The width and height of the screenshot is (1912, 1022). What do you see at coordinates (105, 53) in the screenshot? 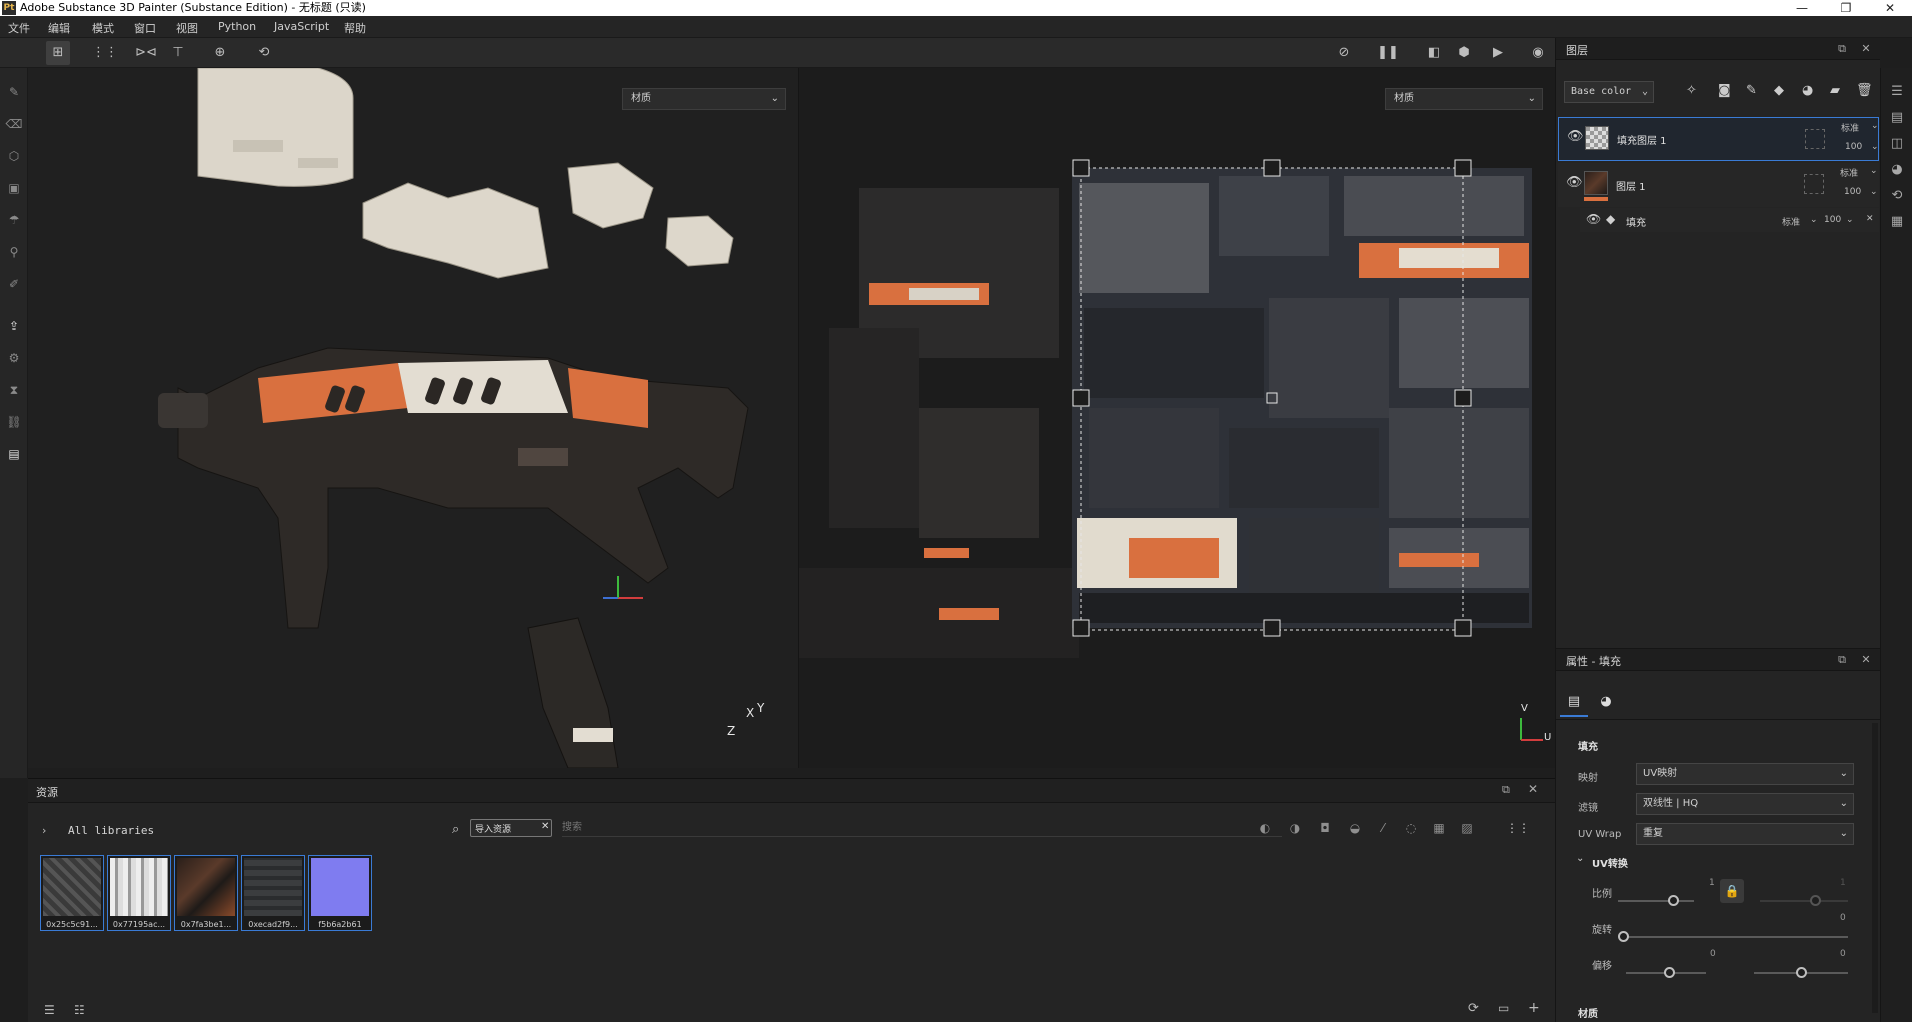
I see `grid-tiles-icon: ⋮⋮` at bounding box center [105, 53].